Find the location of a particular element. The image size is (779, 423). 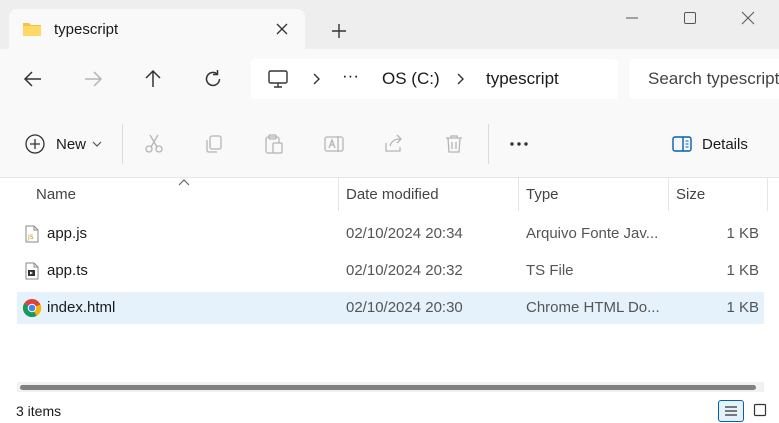

more-options-icon is located at coordinates (519, 144).